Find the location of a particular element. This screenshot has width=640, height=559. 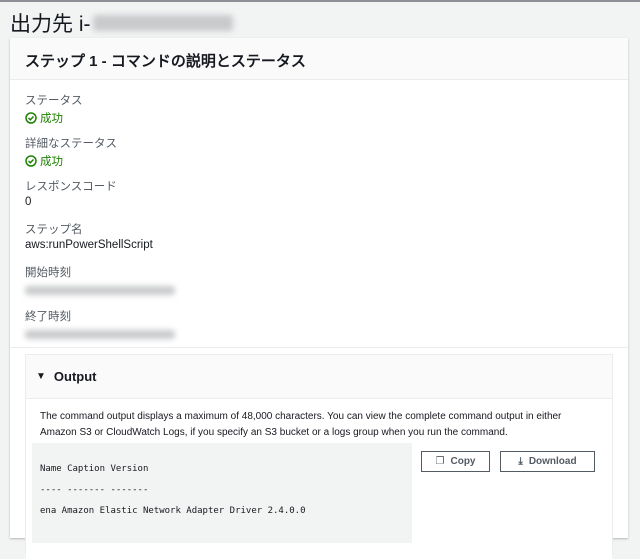

output-toggle: ▼ Output is located at coordinates (319, 377).